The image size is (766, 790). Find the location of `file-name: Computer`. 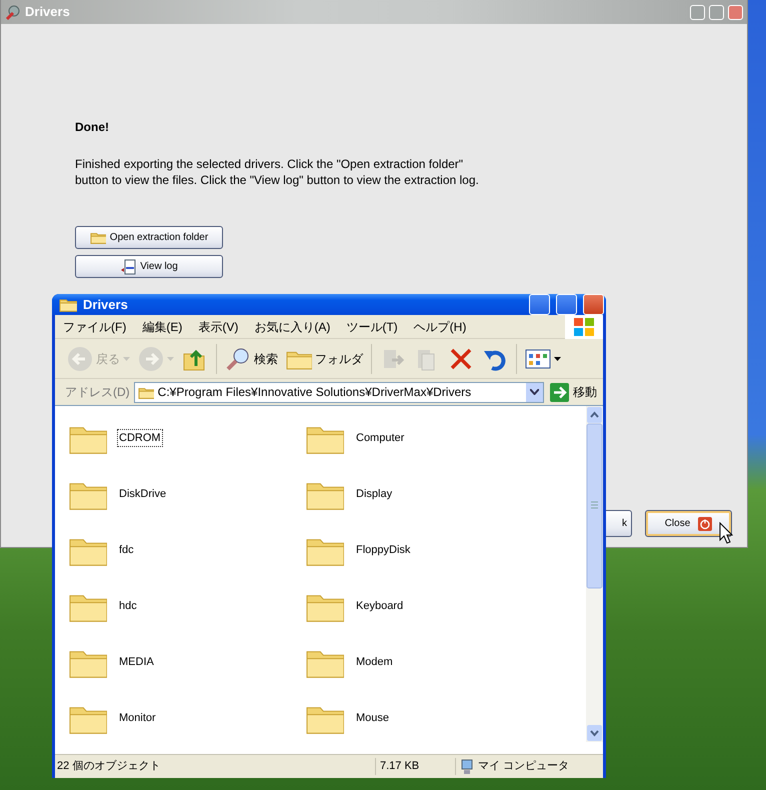

file-name: Computer is located at coordinates (380, 438).